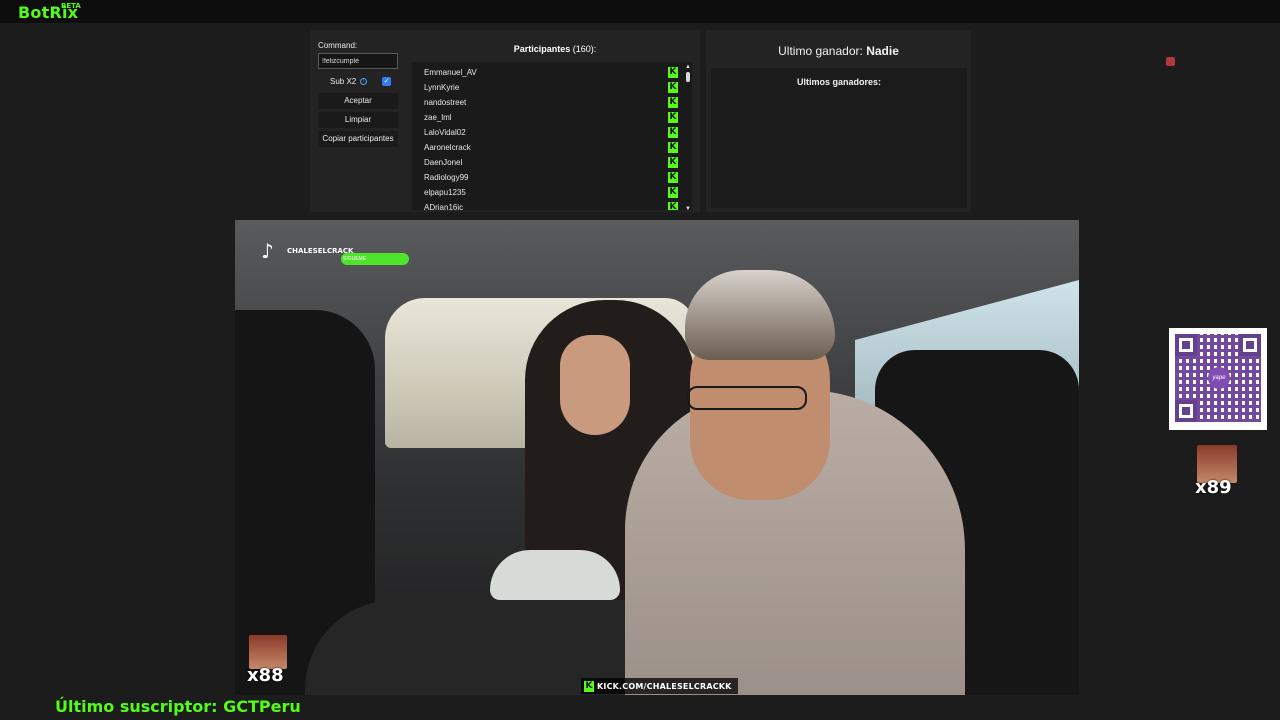  I want to click on tiktok-follow-pill: SIGUEME, so click(375, 259).